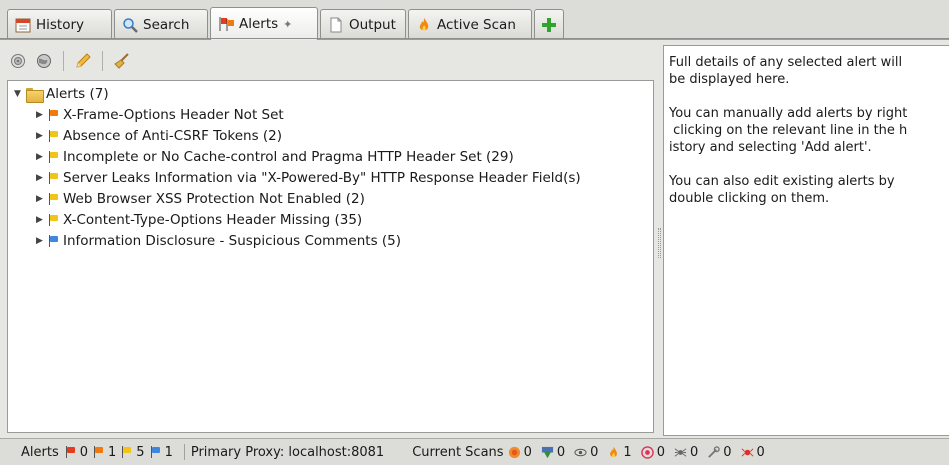 This screenshot has width=949, height=465. I want to click on tab-history-label: History, so click(60, 24).